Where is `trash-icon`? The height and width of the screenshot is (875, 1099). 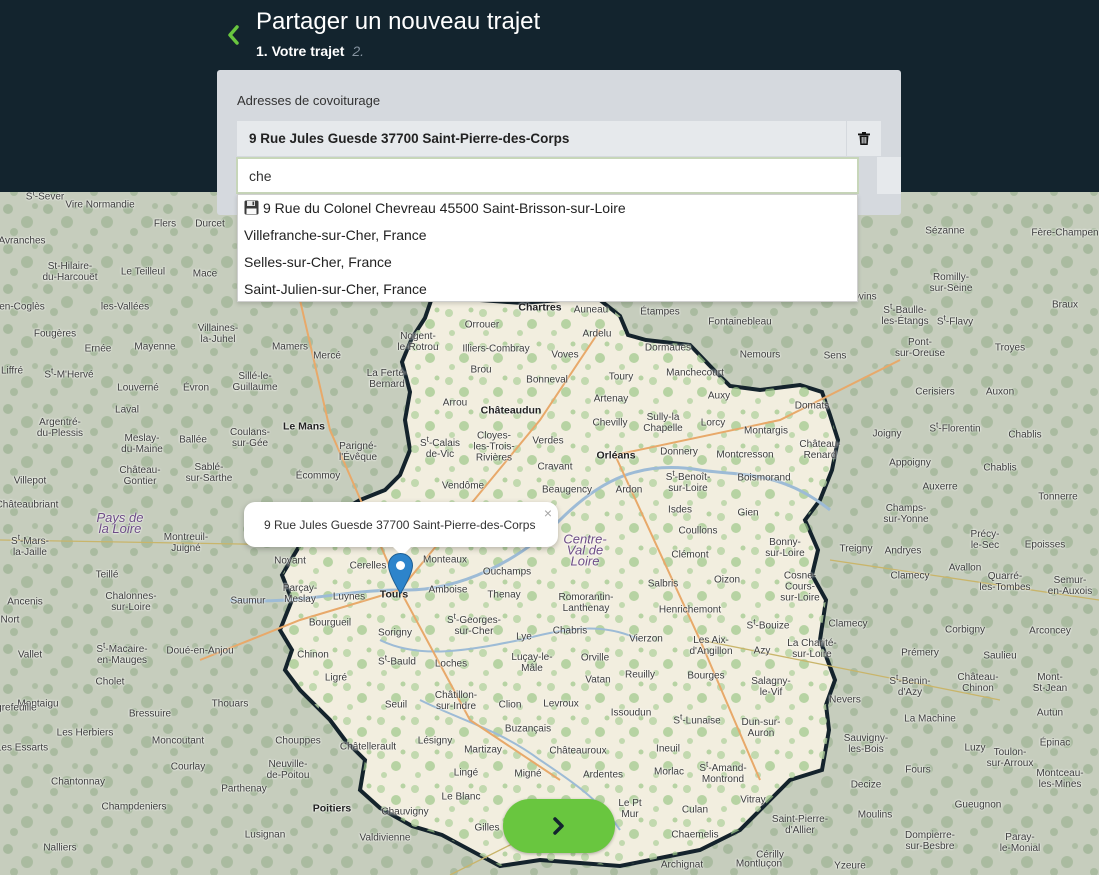
trash-icon is located at coordinates (864, 138).